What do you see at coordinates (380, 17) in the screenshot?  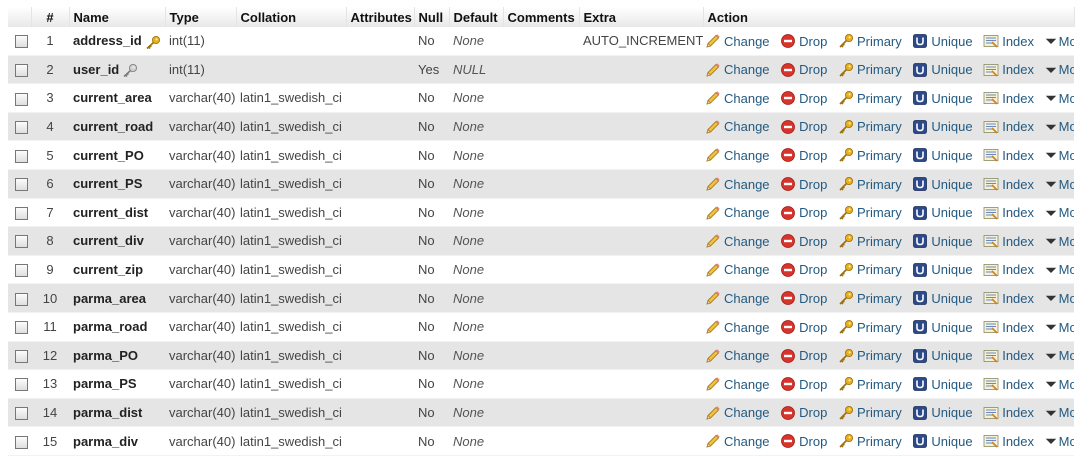 I see `header-attributes: Attributes` at bounding box center [380, 17].